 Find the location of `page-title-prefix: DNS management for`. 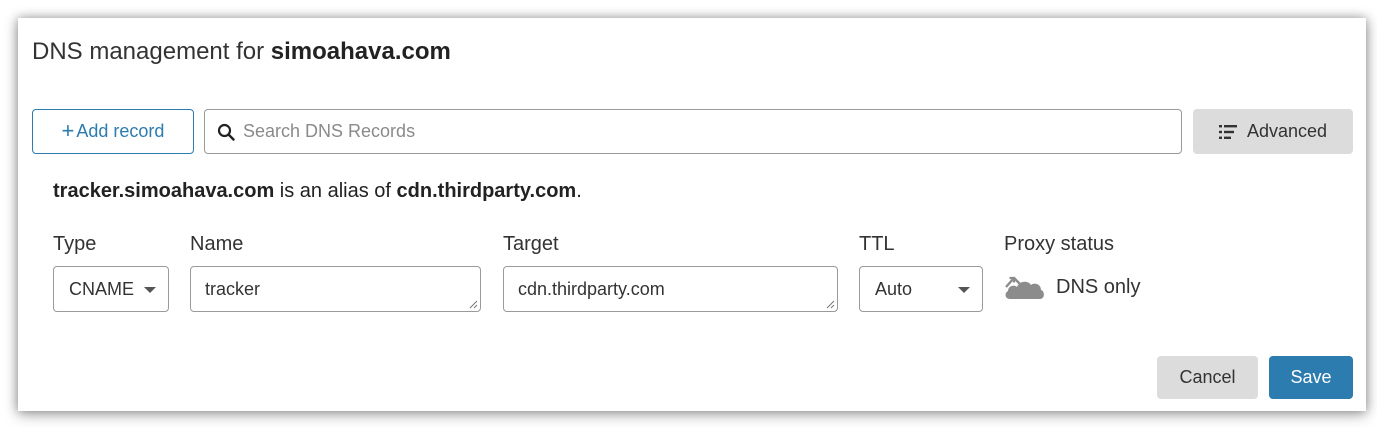

page-title-prefix: DNS management for is located at coordinates (151, 51).